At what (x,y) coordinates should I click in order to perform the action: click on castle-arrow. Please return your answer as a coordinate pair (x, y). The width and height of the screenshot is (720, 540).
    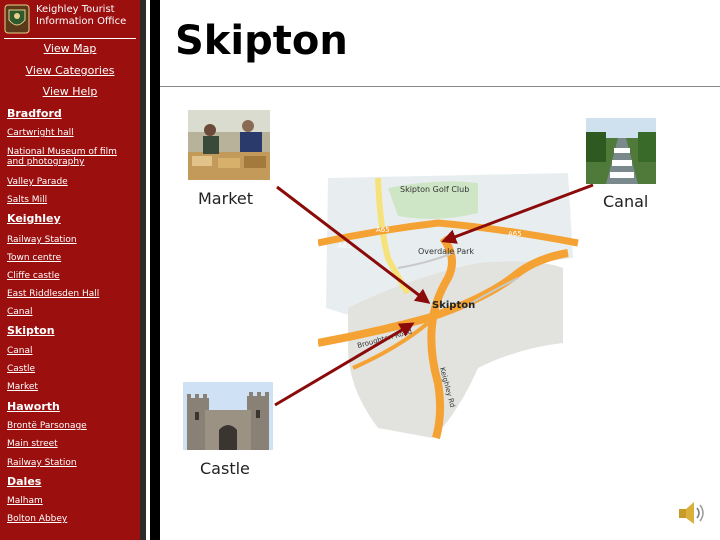
    Looking at the image, I should click on (344, 364).